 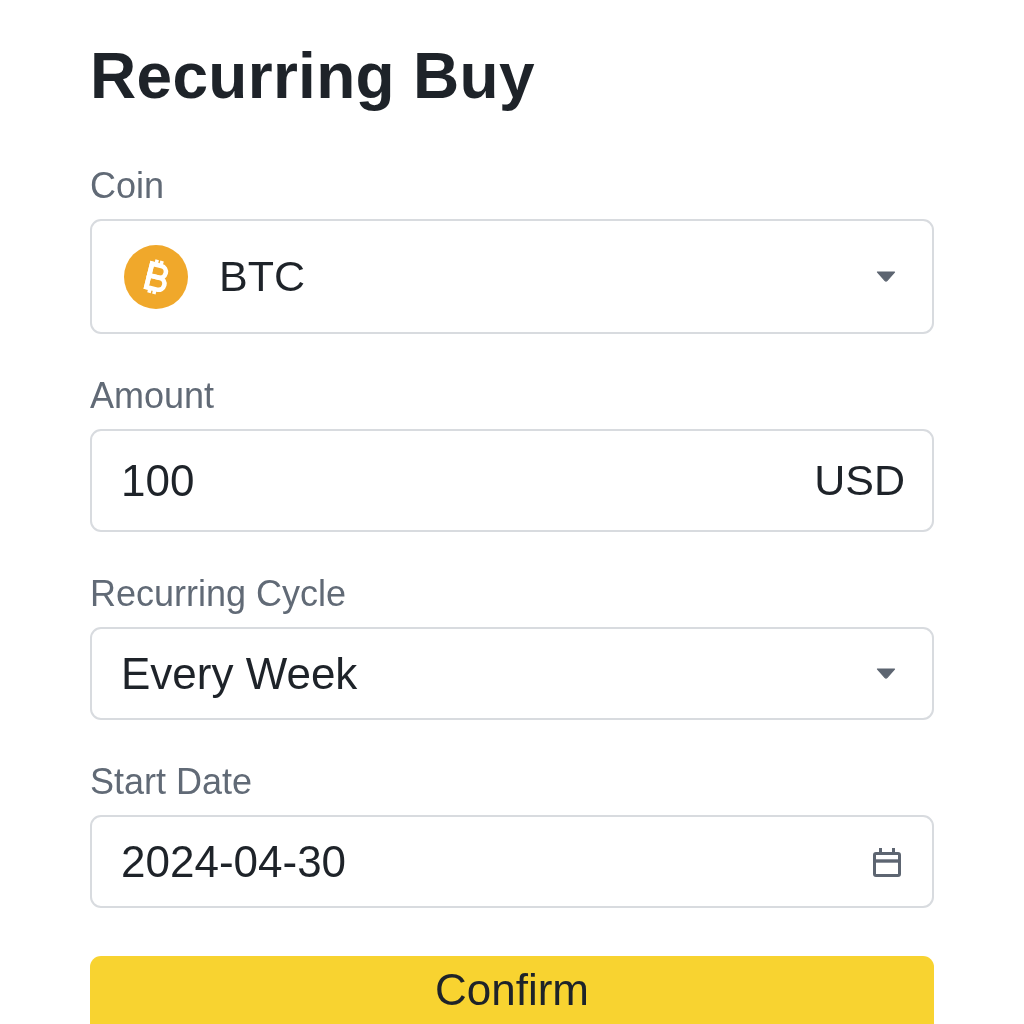 I want to click on calendar-icon, so click(x=887, y=861).